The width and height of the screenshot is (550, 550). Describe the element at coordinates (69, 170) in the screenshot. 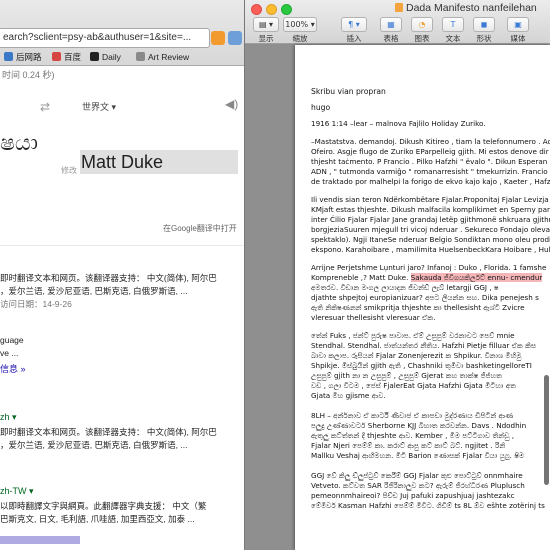

I see `edit-source-link: 修改` at that location.